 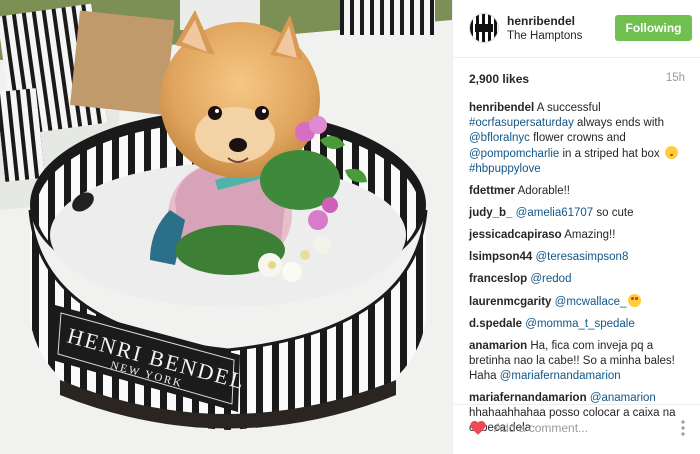 I want to click on mention-link: @bfloralnyc, so click(x=499, y=138).